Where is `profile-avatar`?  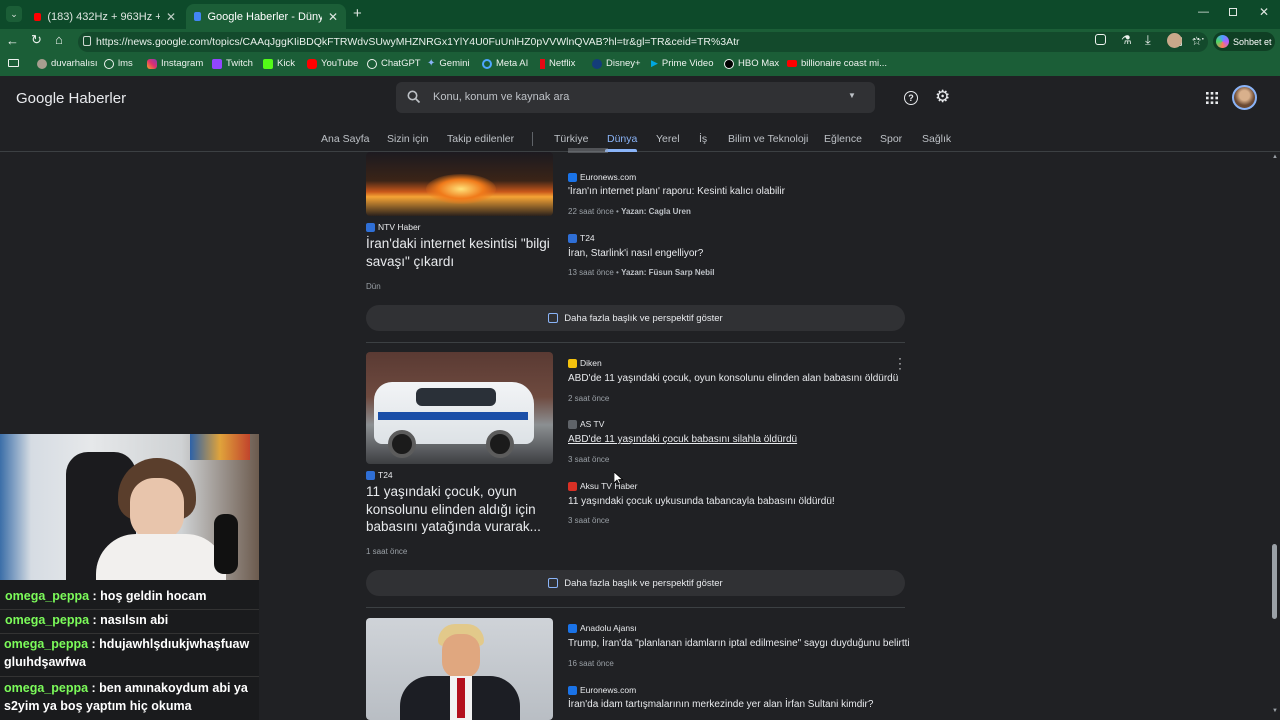 profile-avatar is located at coordinates (1174, 40).